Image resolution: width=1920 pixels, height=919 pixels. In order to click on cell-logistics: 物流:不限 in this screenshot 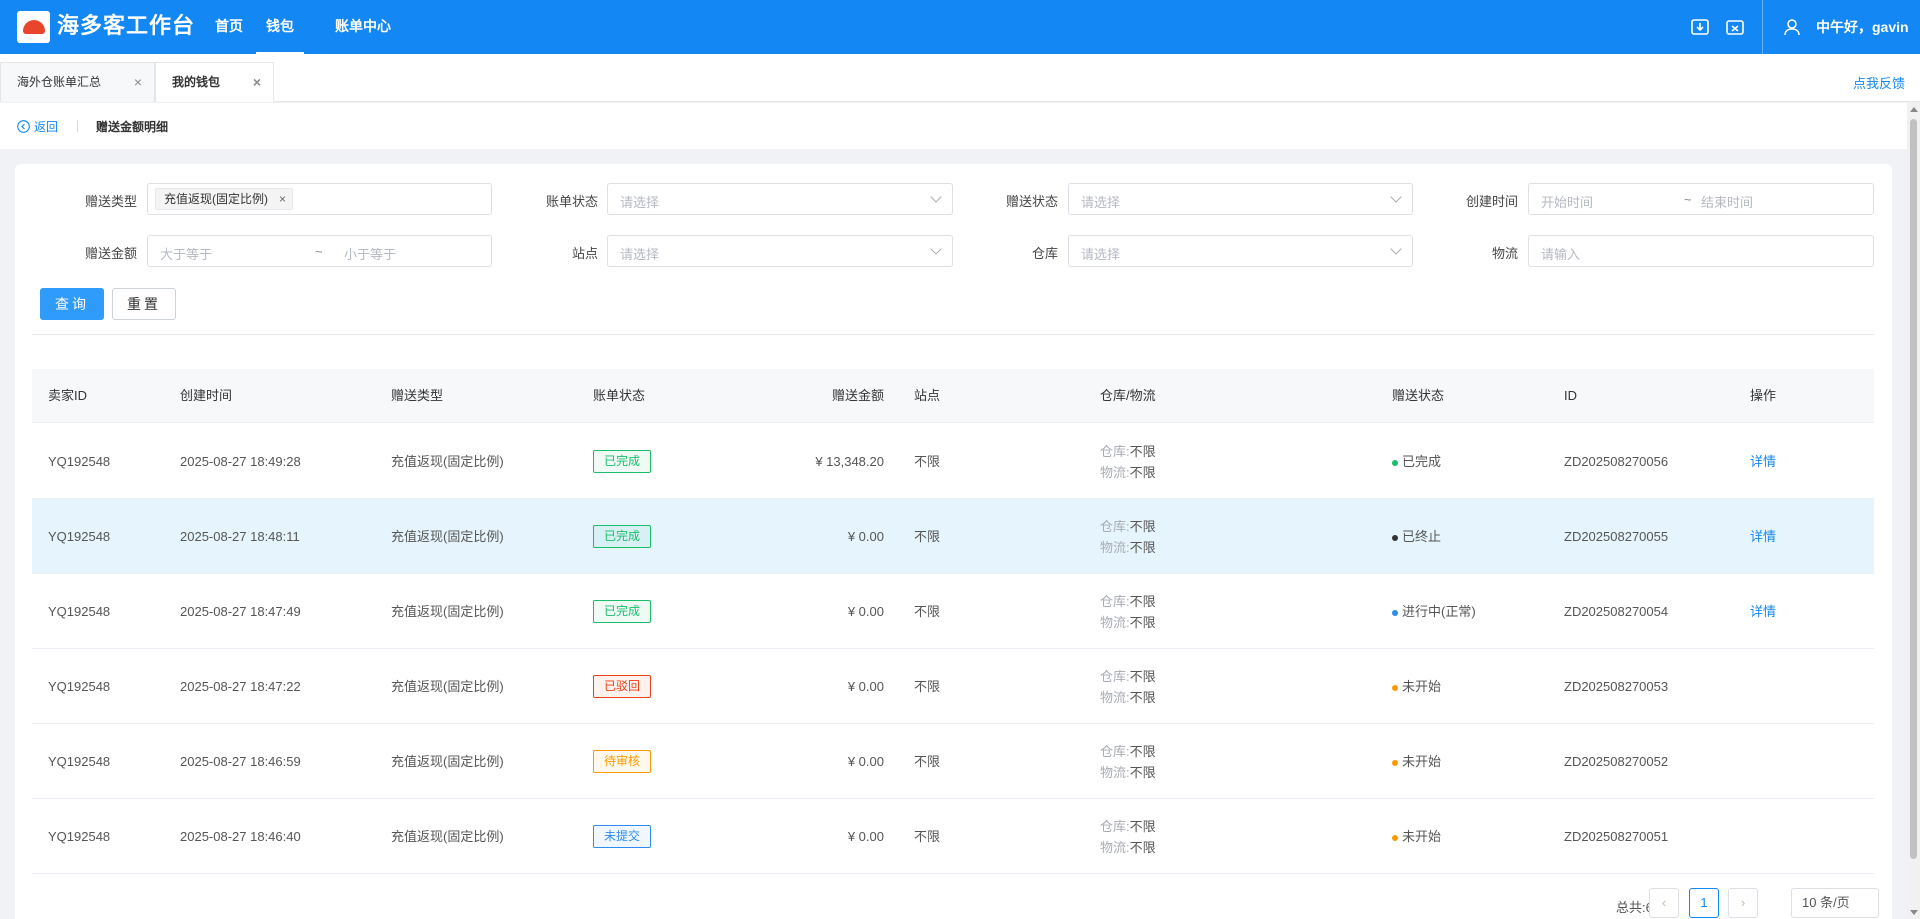, I will do `click(1128, 771)`.